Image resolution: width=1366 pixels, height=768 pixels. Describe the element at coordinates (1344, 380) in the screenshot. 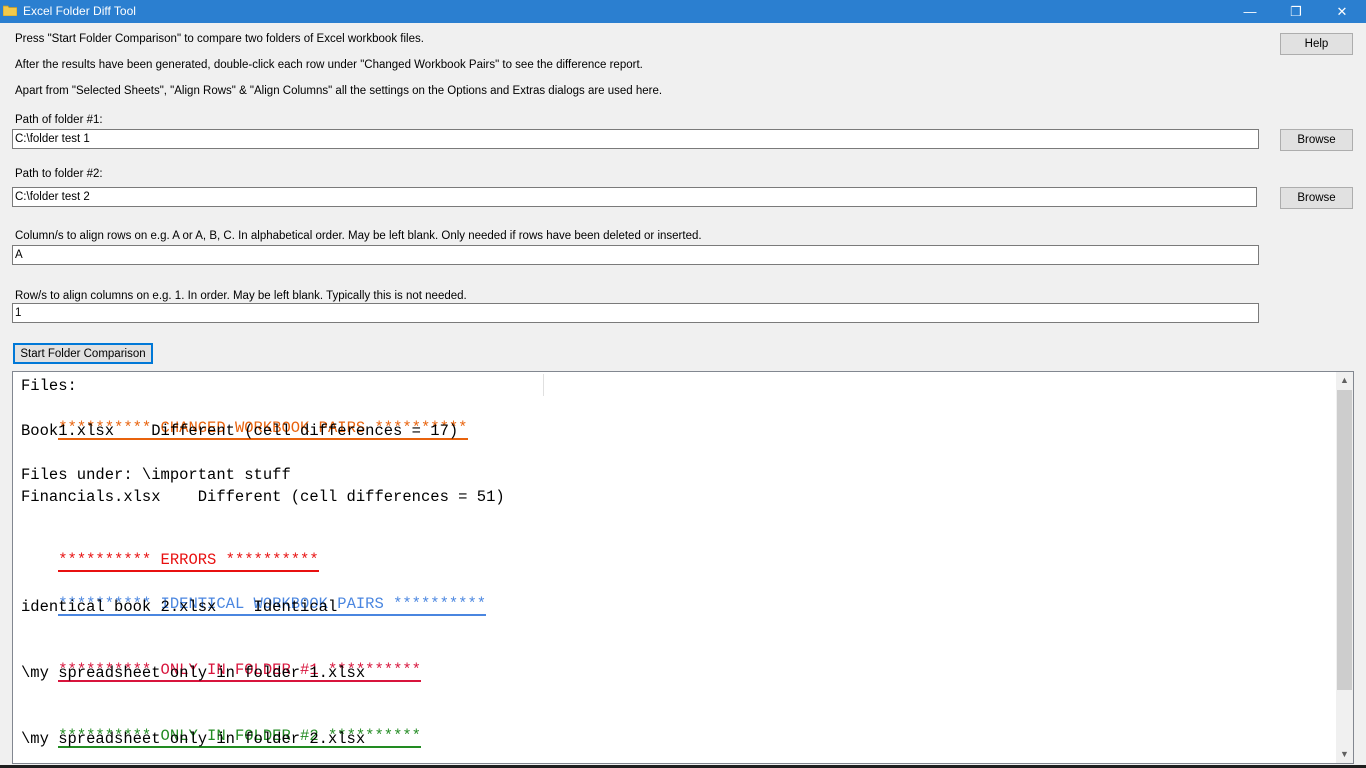

I see `scroll-up-arrow-icon: ▲` at that location.